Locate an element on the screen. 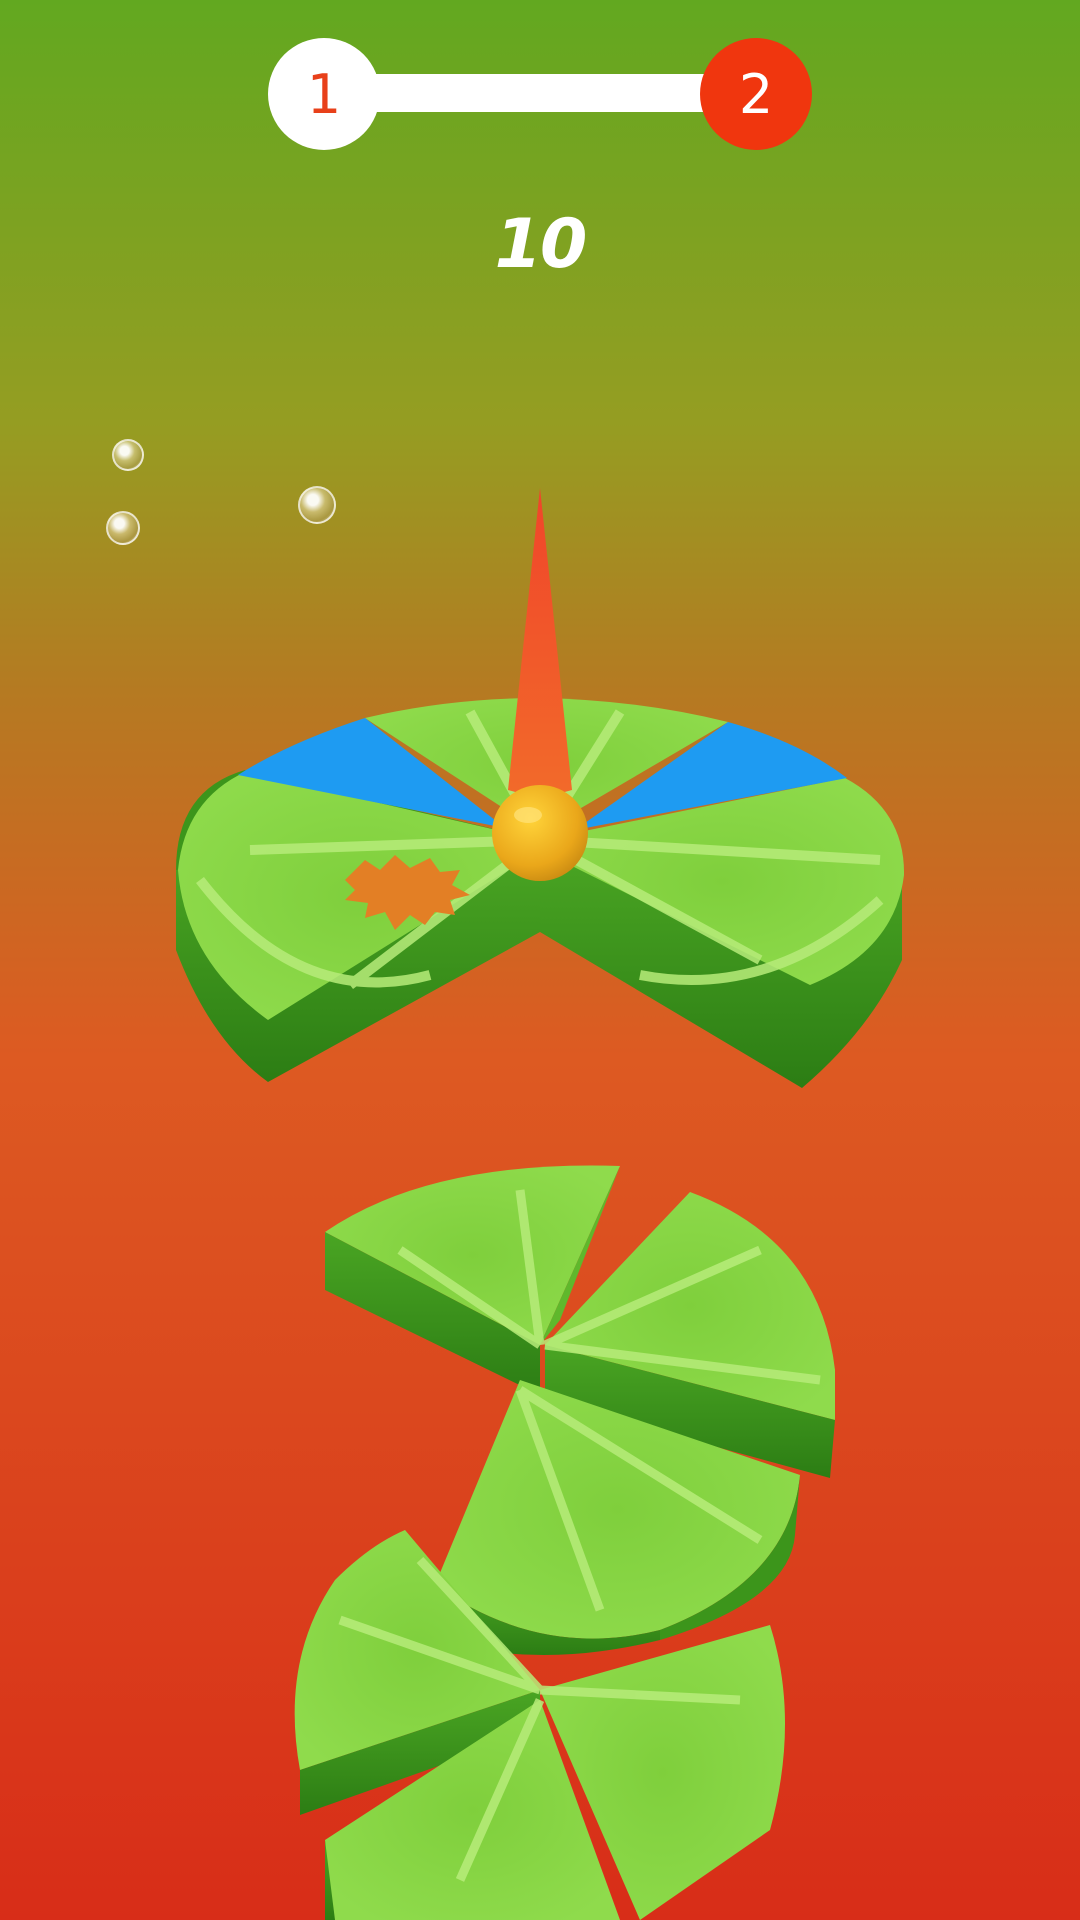 The height and width of the screenshot is (1920, 1080). ball-icon is located at coordinates (540, 833).